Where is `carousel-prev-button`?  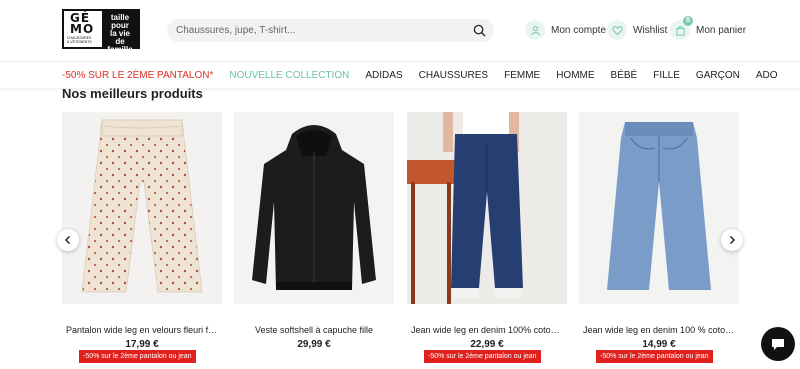
carousel-prev-button is located at coordinates (68, 240).